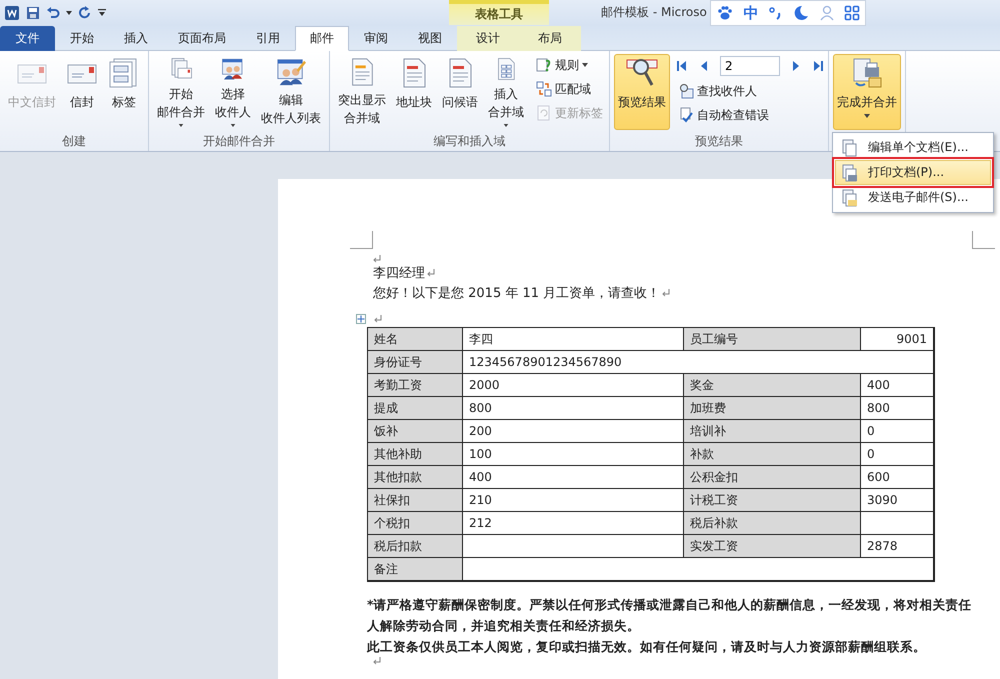 This screenshot has width=1000, height=679. What do you see at coordinates (686, 91) in the screenshot?
I see `find-person-icon` at bounding box center [686, 91].